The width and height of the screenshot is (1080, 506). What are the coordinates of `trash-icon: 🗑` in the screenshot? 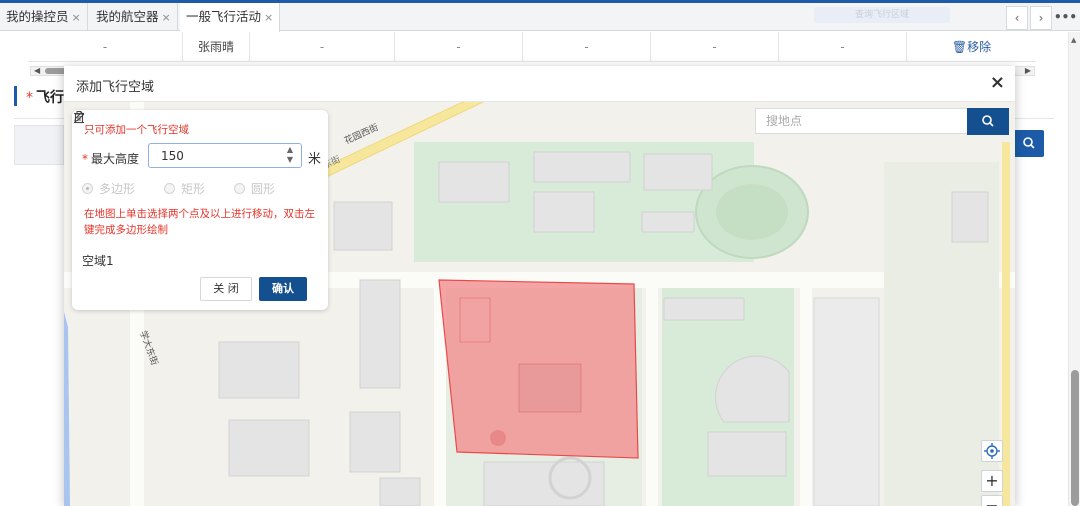 It's located at (959, 47).